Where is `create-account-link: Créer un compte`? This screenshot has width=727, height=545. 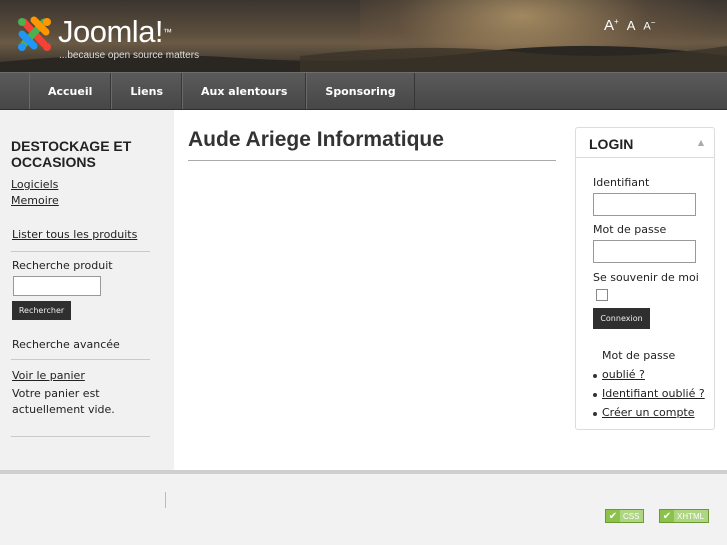 create-account-link: Créer un compte is located at coordinates (648, 412).